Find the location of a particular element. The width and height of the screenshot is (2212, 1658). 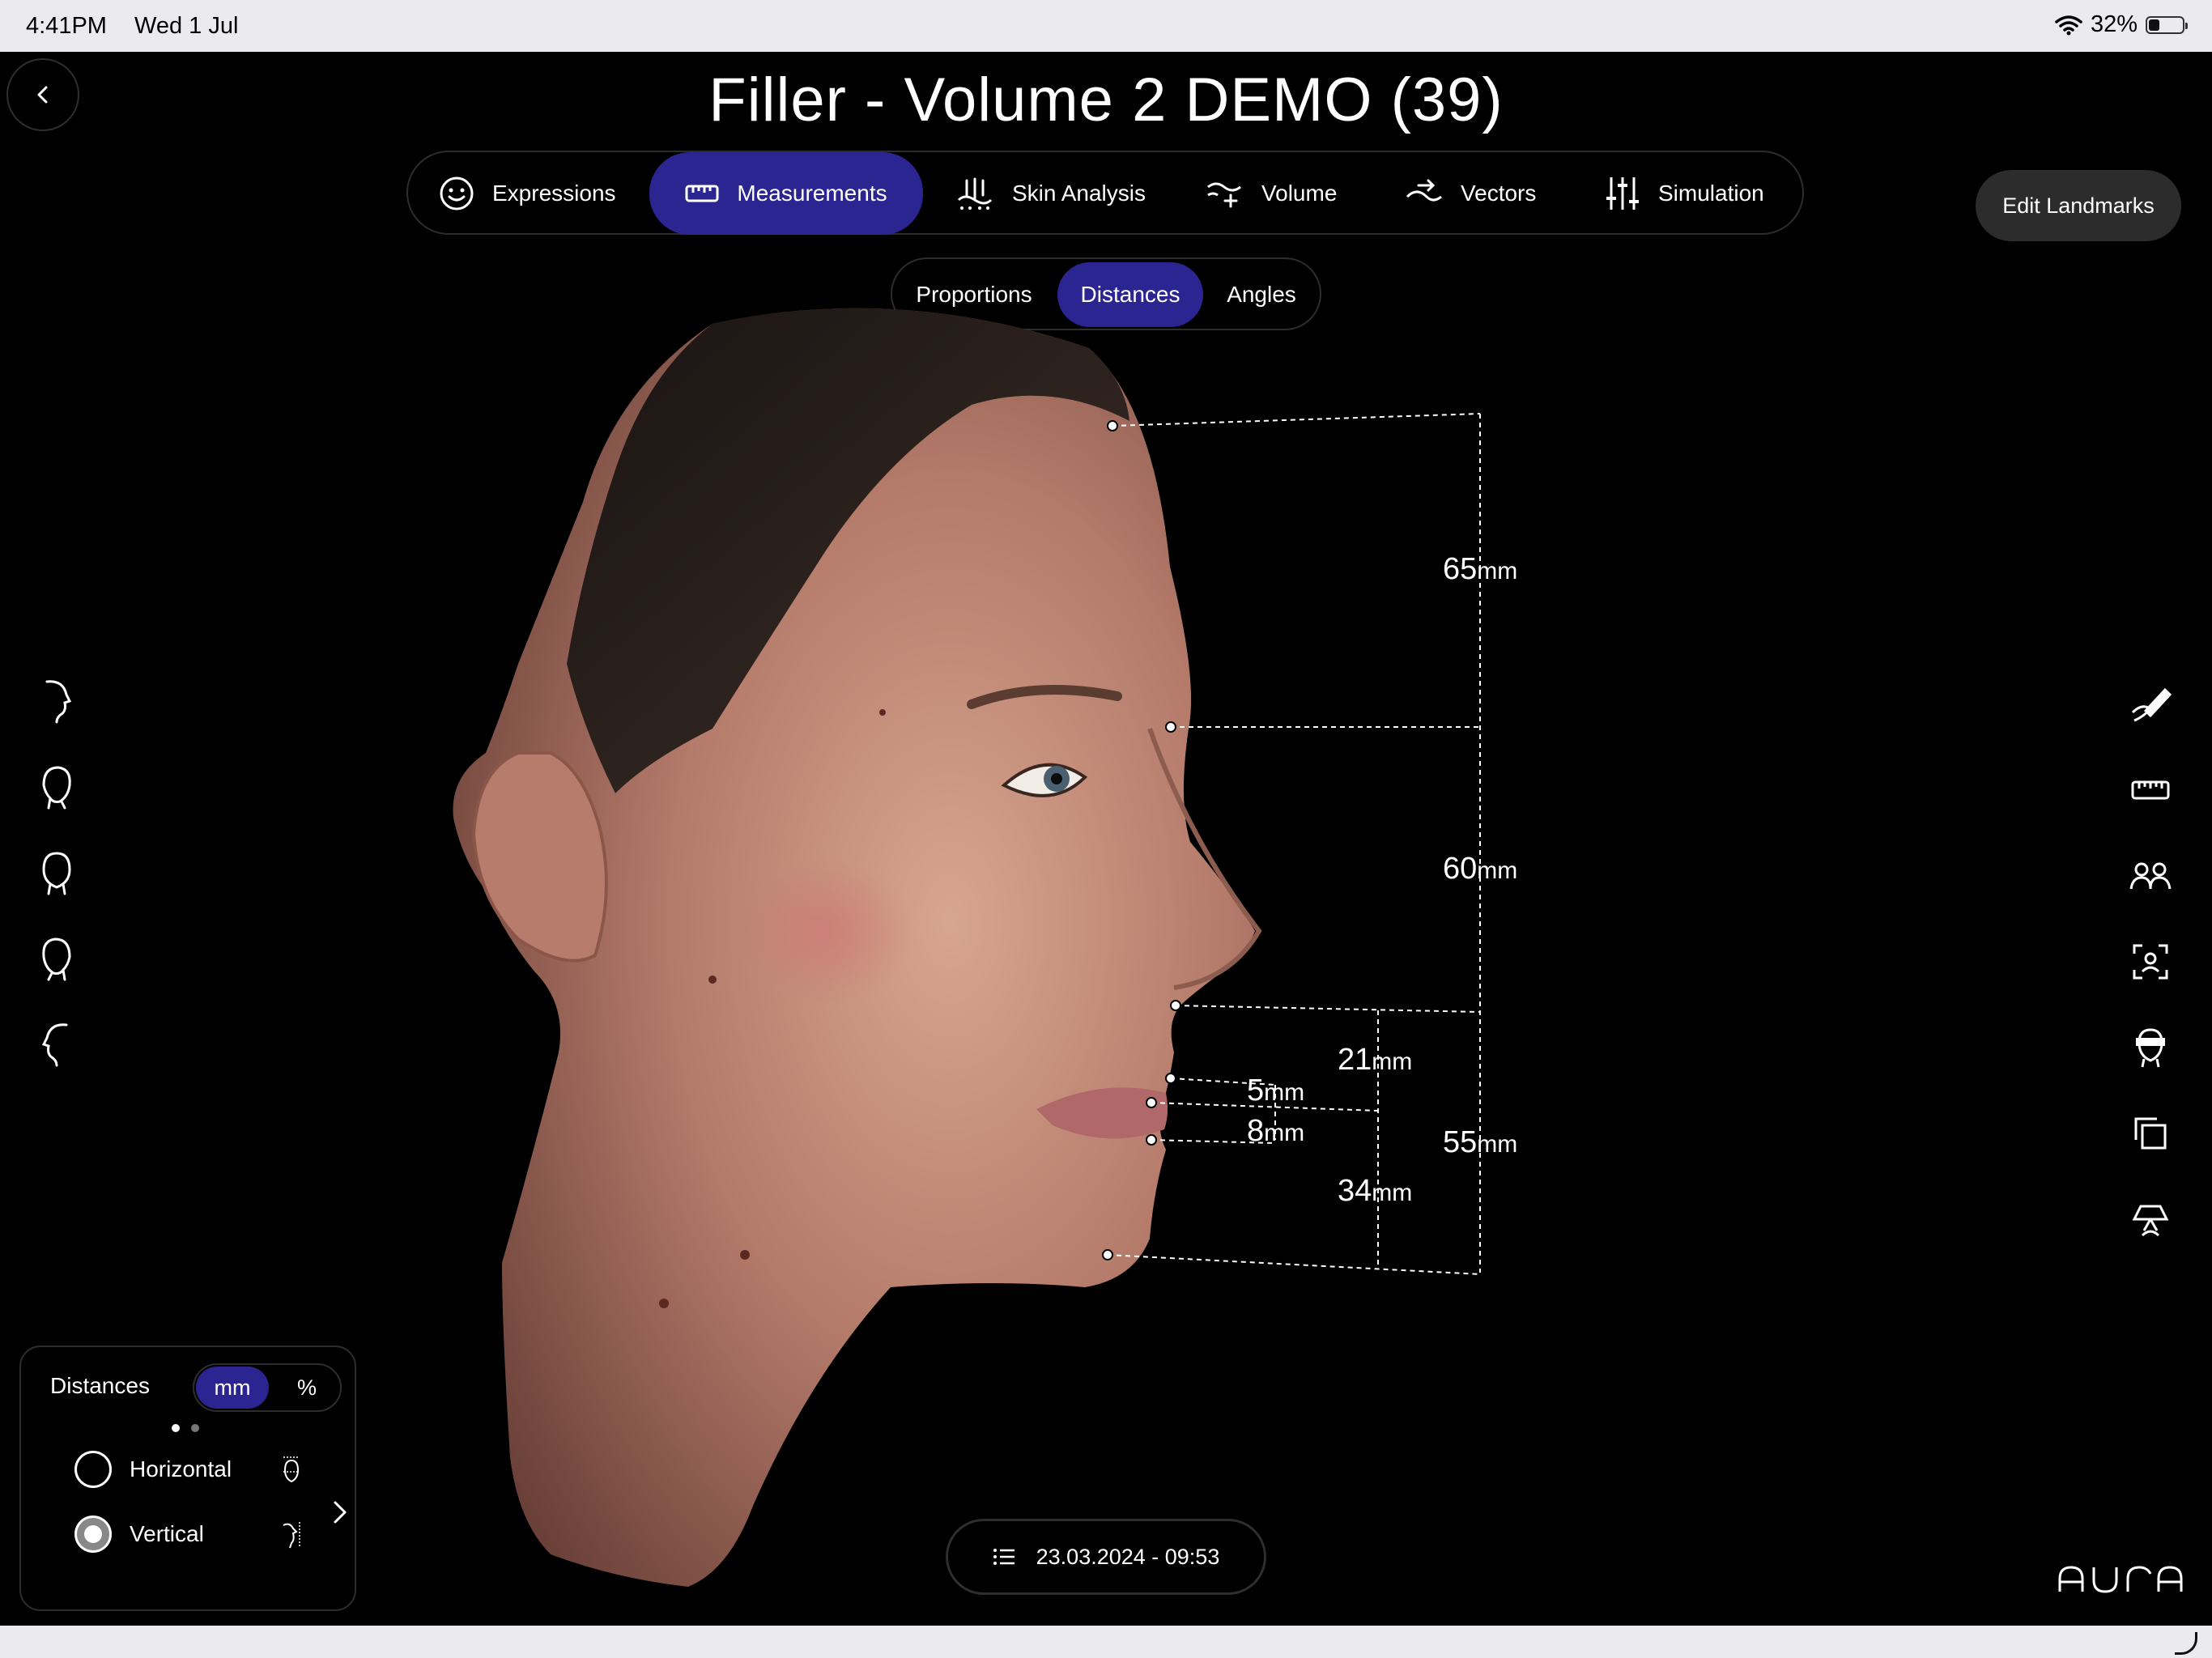

view-profile-left is located at coordinates (56, 1044).